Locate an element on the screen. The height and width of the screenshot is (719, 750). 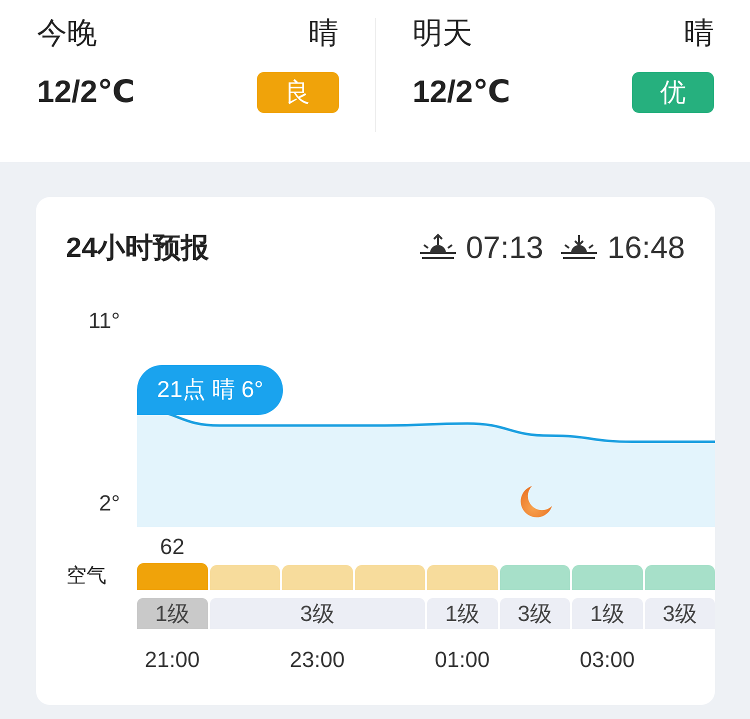
moon-icon is located at coordinates (536, 501).